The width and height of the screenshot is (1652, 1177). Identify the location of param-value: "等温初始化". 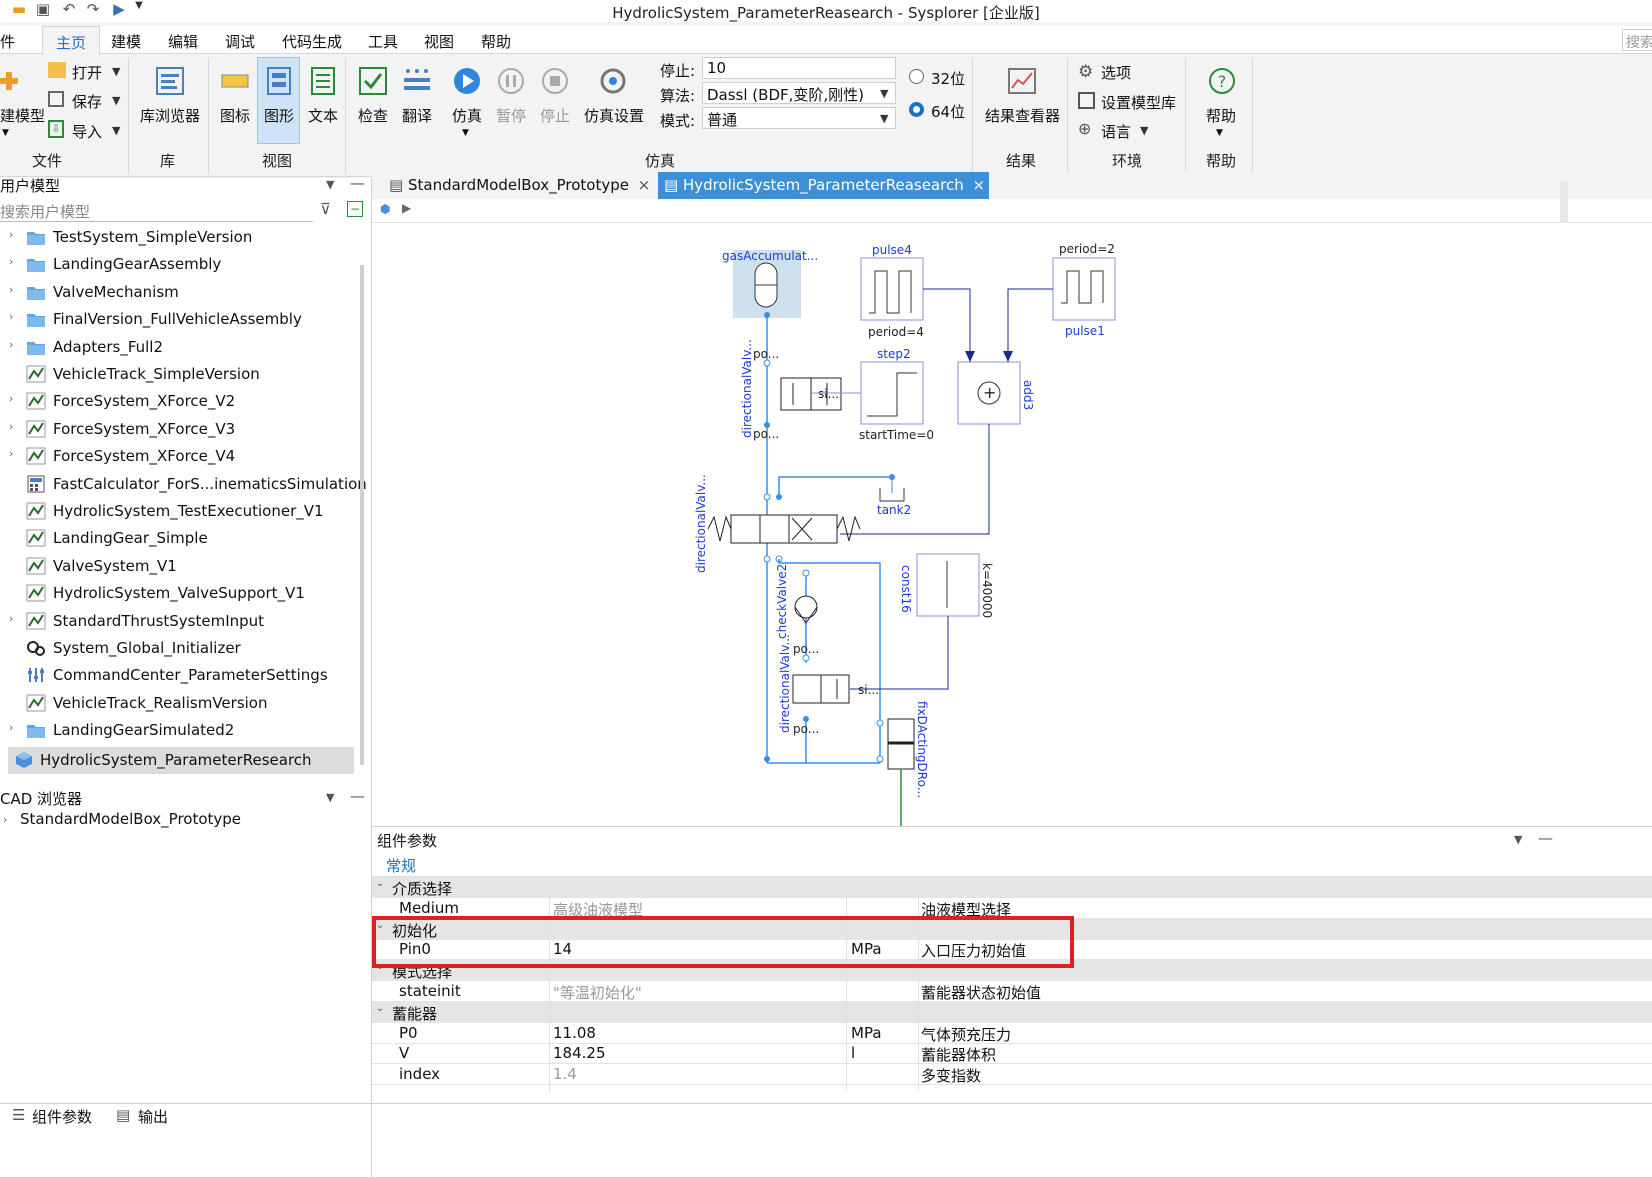
(597, 992).